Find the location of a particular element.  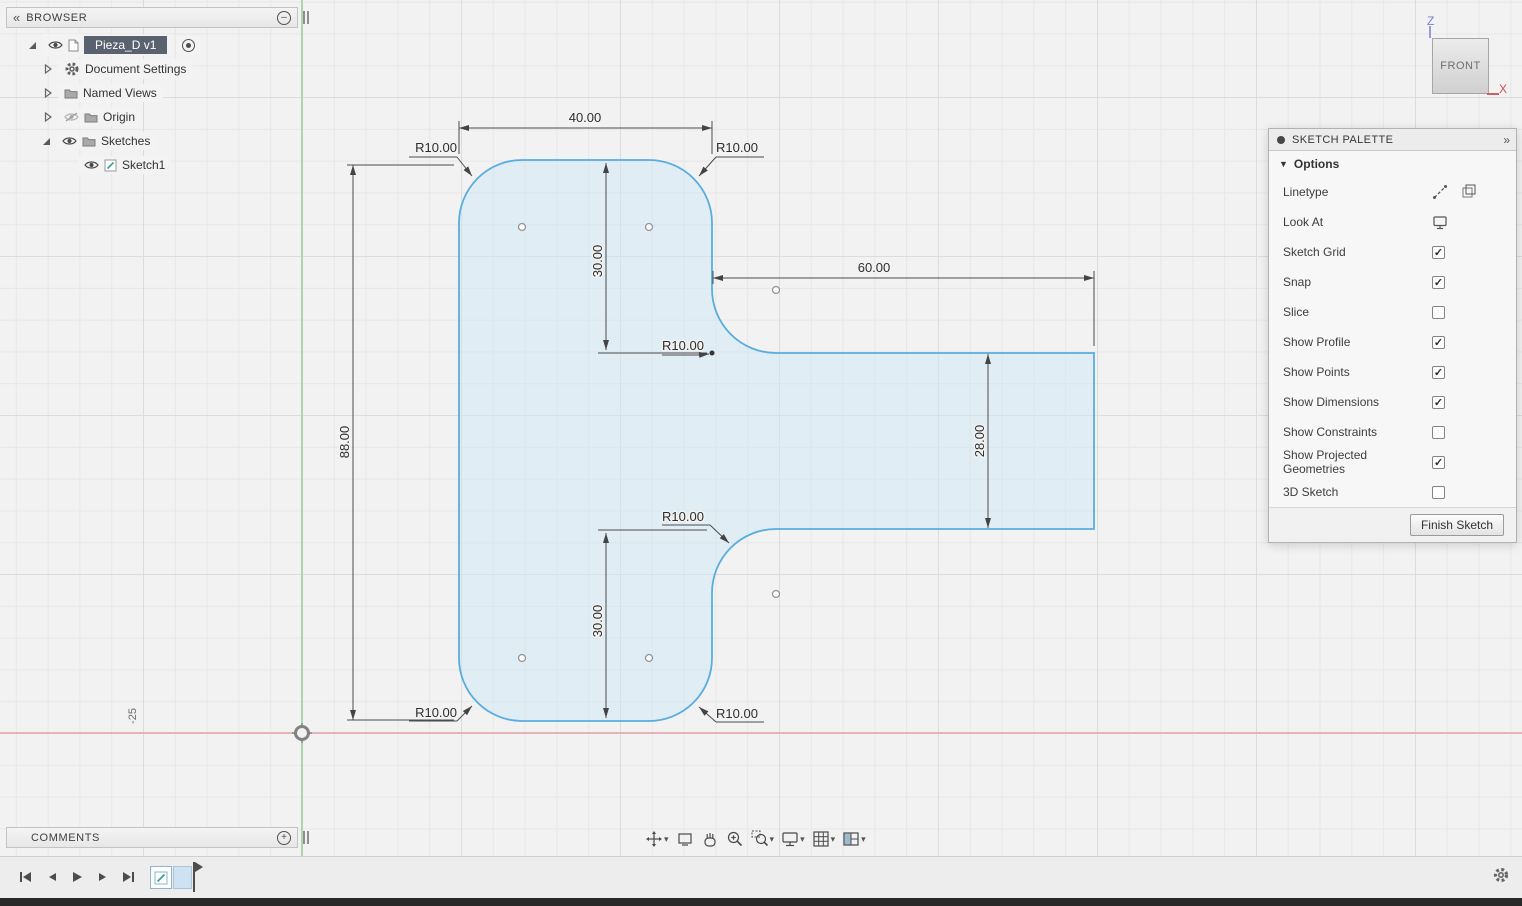

comments-panel-title: COMMENTS is located at coordinates (65, 837).